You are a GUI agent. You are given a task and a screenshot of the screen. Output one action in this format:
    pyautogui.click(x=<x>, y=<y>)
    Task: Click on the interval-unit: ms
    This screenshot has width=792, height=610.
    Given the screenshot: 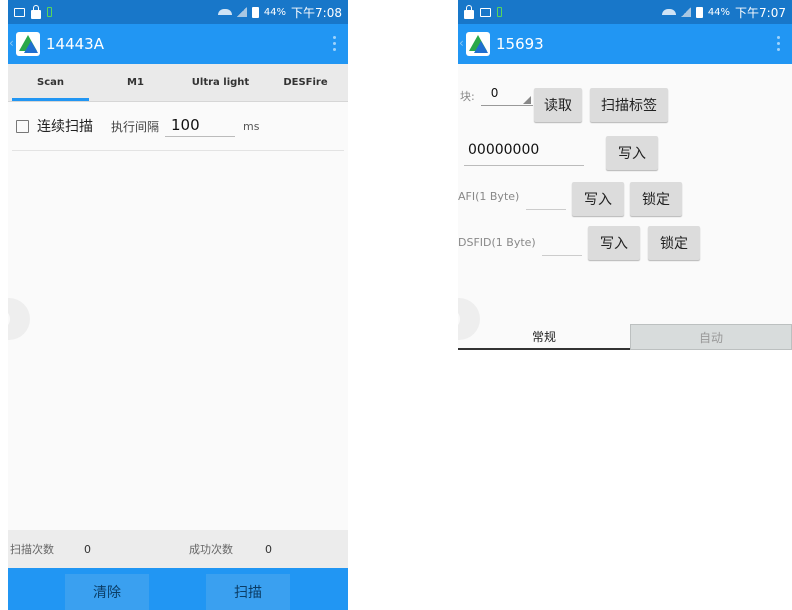 What is the action you would take?
    pyautogui.click(x=251, y=126)
    